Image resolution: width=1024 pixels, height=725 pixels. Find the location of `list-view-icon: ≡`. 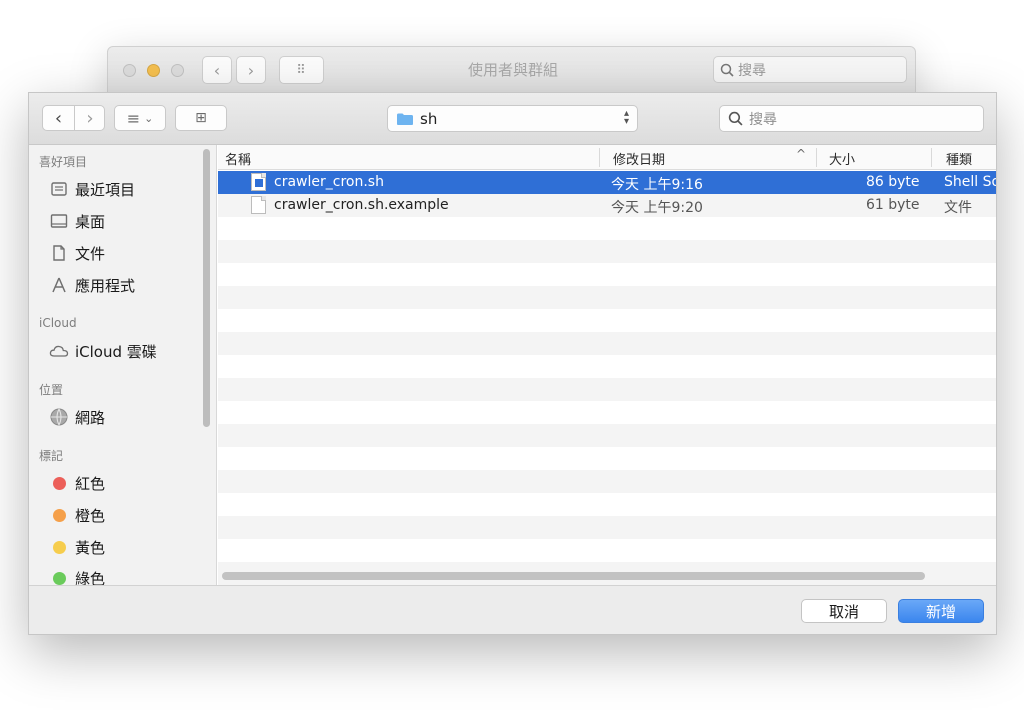

list-view-icon: ≡ is located at coordinates (133, 118).